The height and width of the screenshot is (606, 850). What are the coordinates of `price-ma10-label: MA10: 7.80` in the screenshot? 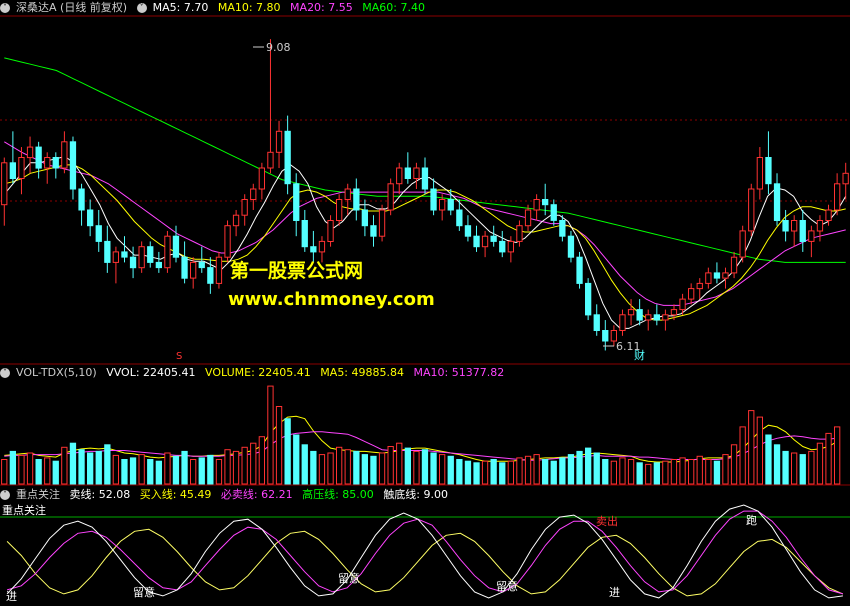 It's located at (249, 7).